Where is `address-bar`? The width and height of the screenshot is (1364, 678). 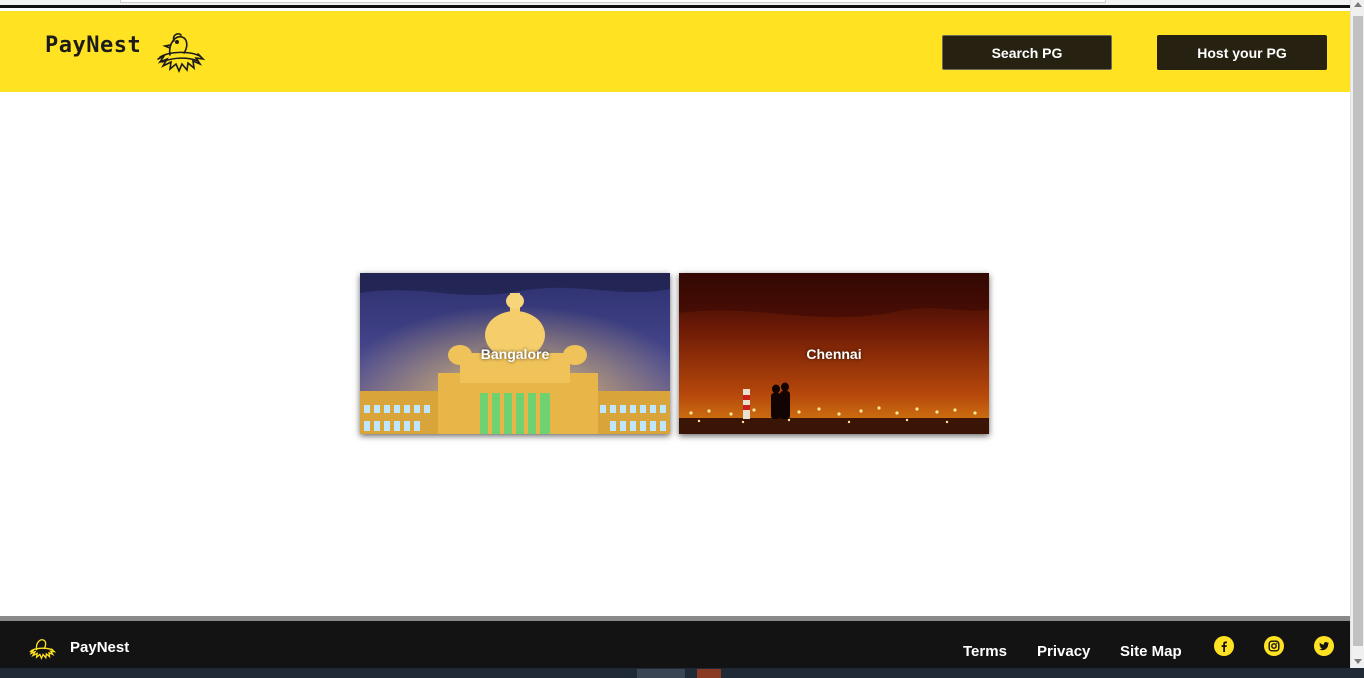 address-bar is located at coordinates (613, 1).